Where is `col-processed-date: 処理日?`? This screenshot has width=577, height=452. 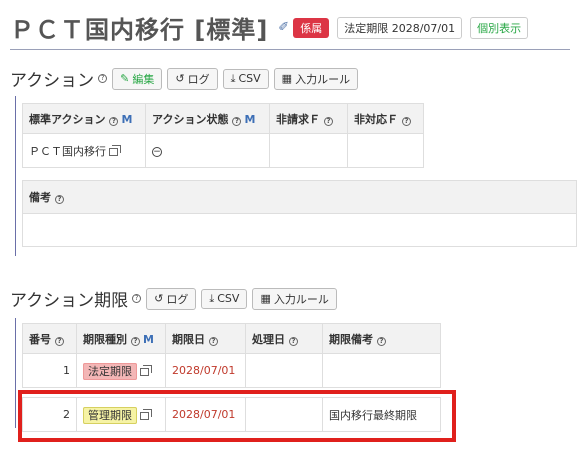
col-processed-date: 処理日? is located at coordinates (284, 338).